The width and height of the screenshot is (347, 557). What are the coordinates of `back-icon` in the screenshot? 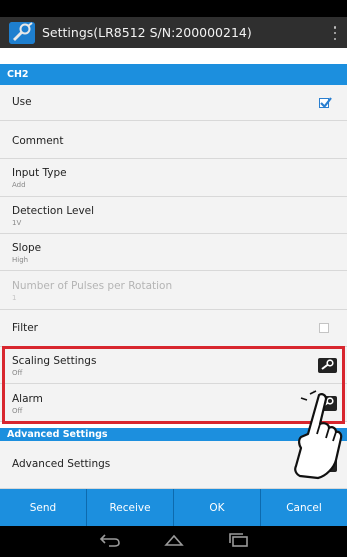 It's located at (110, 541).